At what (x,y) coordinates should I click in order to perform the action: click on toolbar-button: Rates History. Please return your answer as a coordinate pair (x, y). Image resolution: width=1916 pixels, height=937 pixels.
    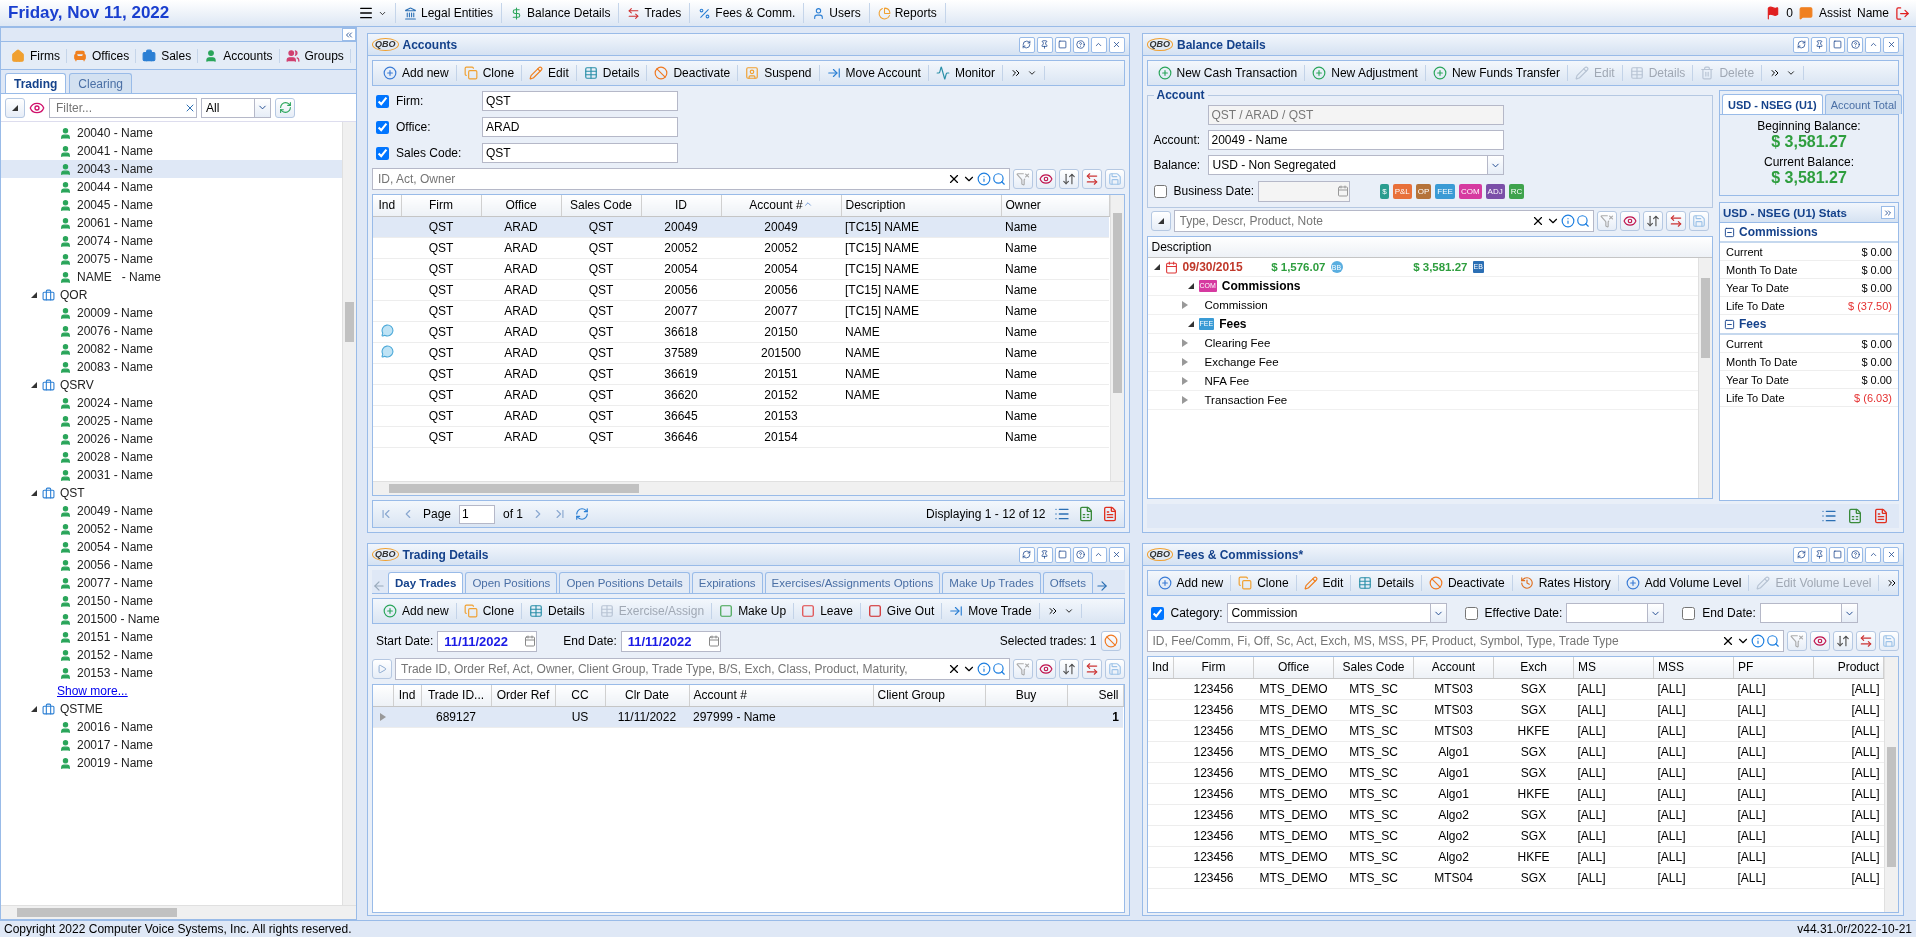
    Looking at the image, I should click on (1565, 583).